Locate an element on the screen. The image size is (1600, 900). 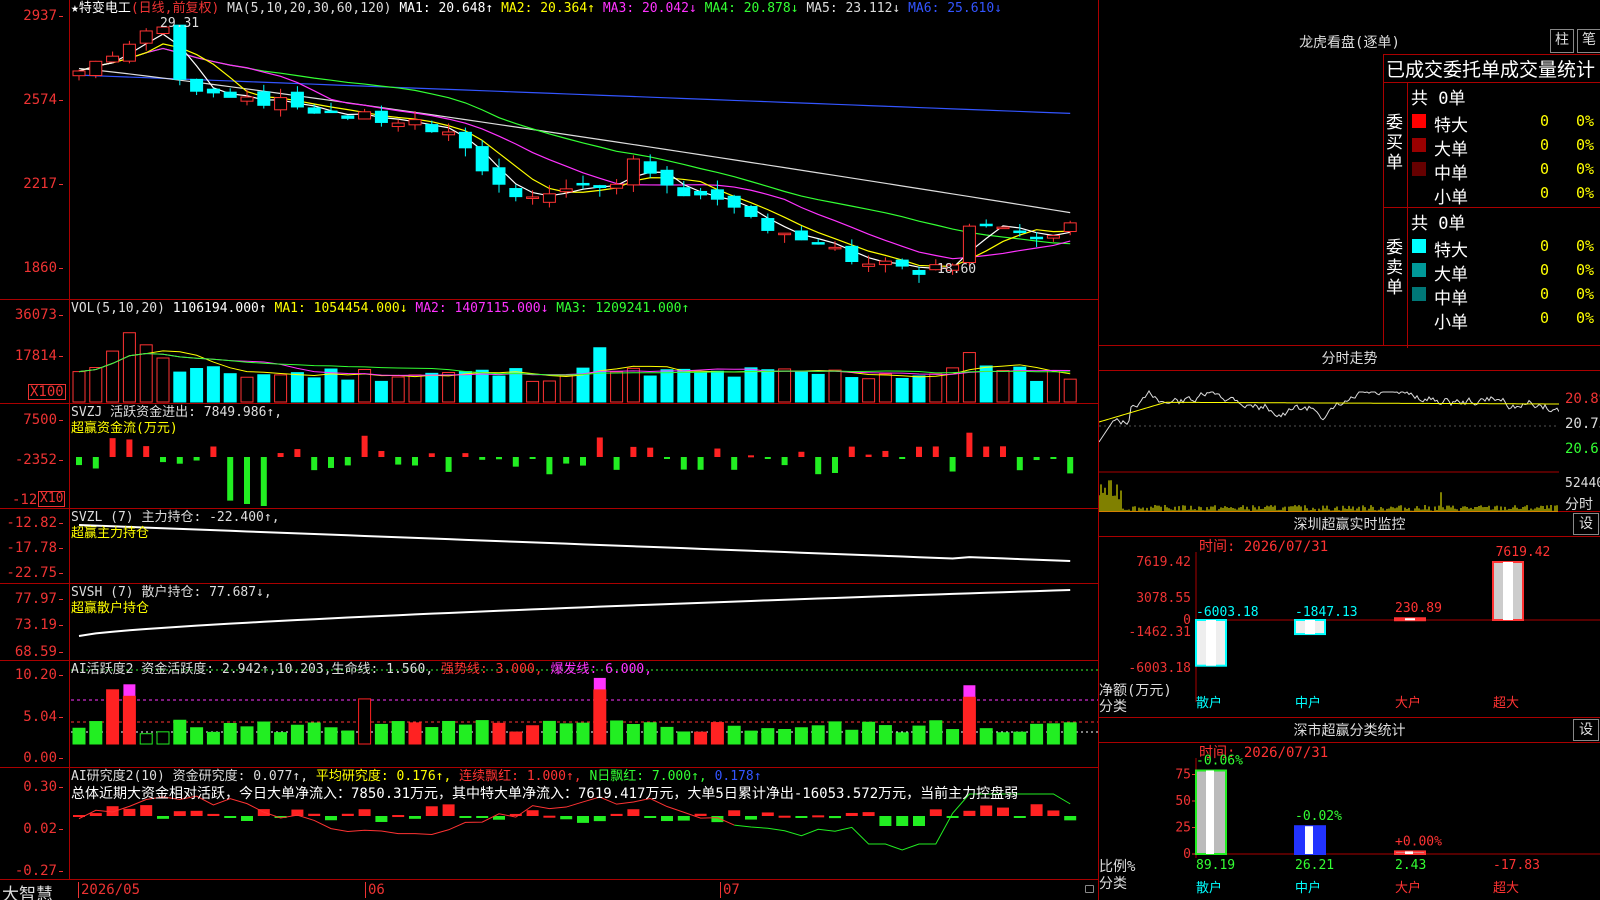
ai-research-last: 0.178↑ is located at coordinates (738, 776).